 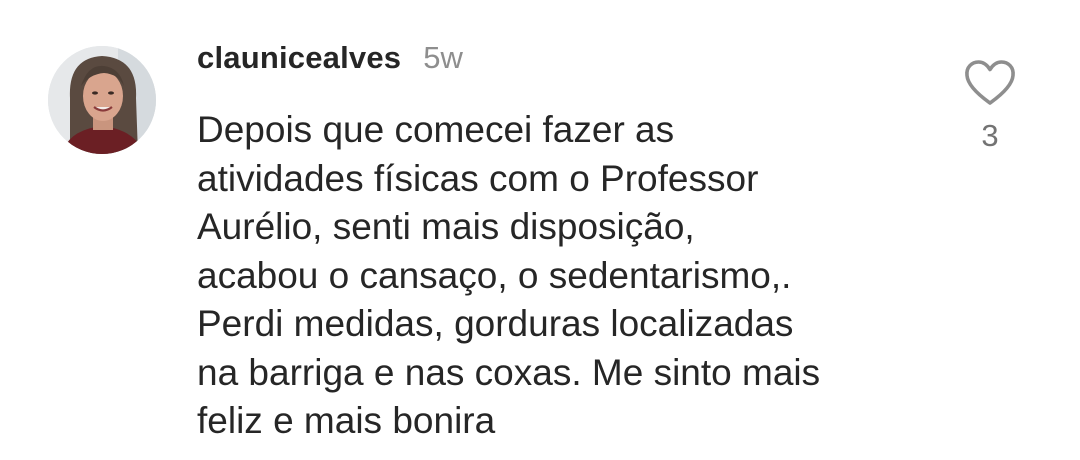 I want to click on avatar-photo, so click(x=102, y=100).